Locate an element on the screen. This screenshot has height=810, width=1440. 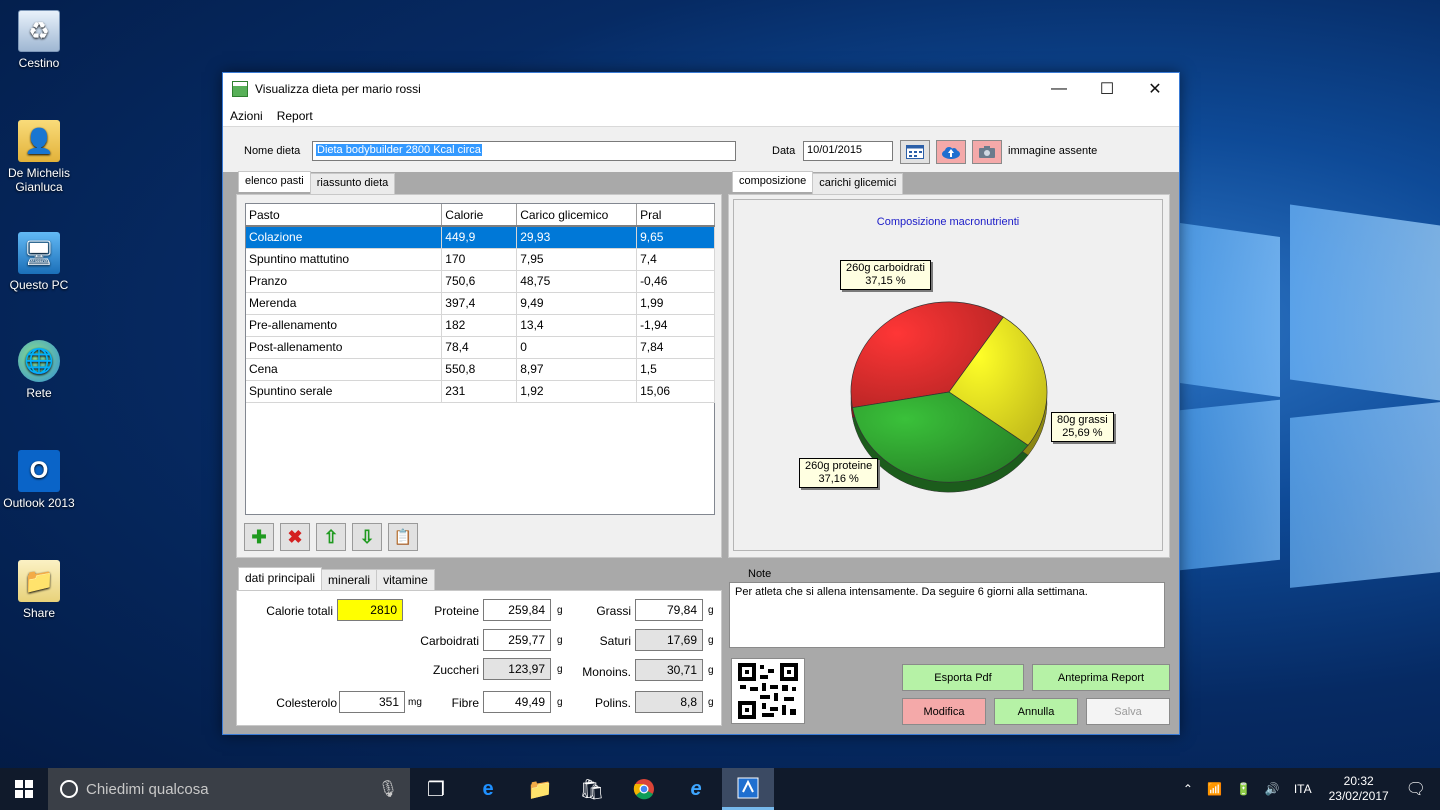
folder-icon: 📁 is located at coordinates (540, 789).